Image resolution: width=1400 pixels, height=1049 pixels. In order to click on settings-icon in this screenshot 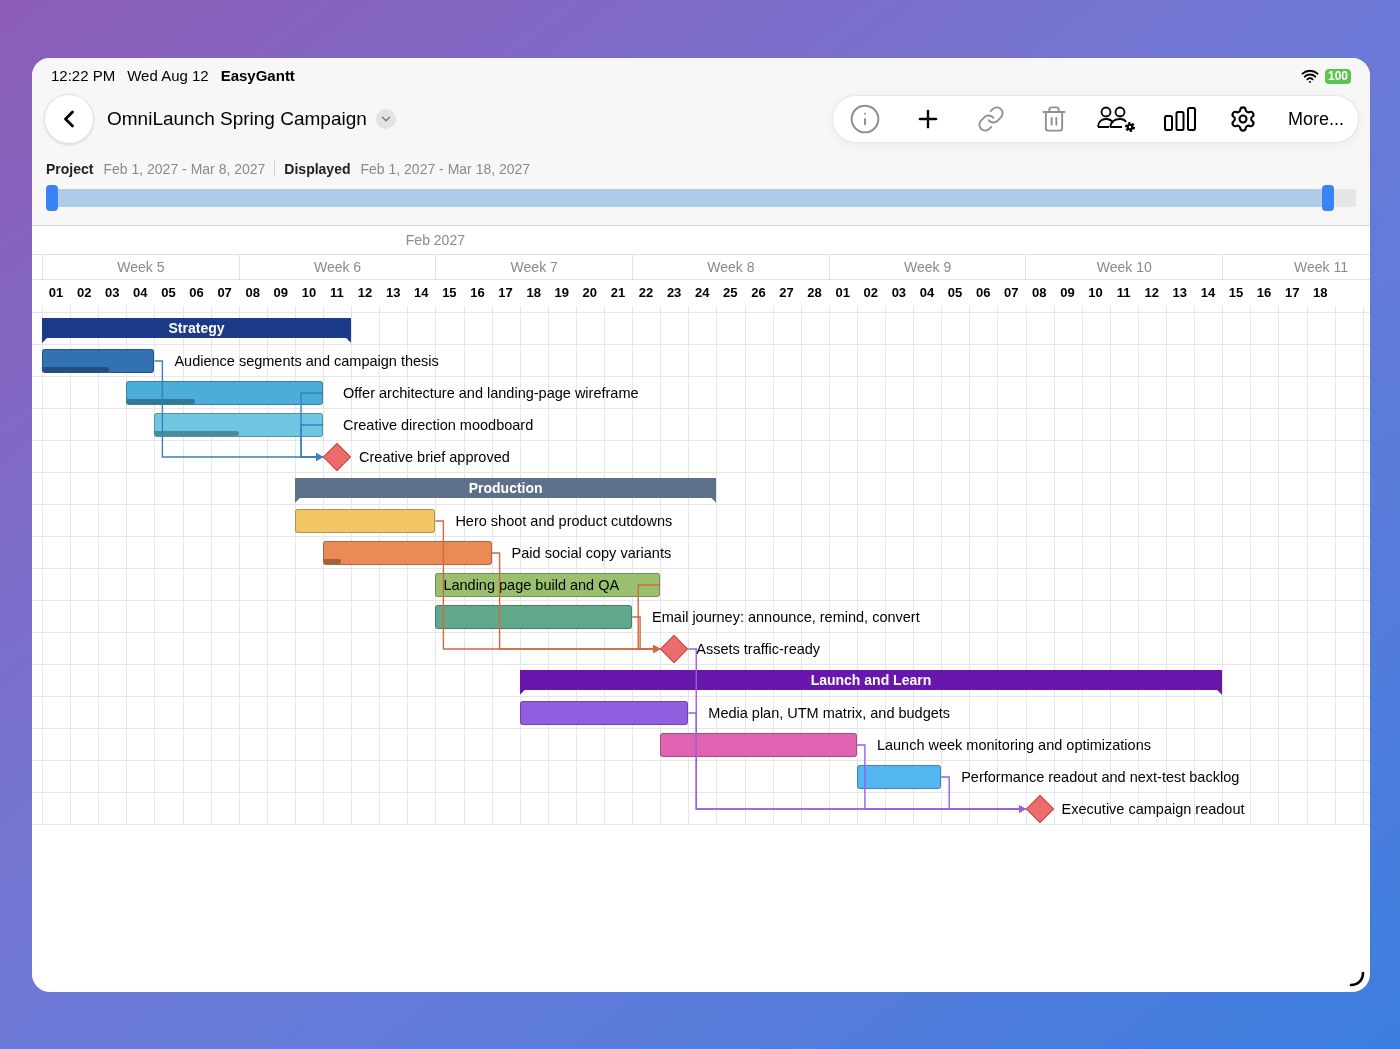, I will do `click(1243, 119)`.